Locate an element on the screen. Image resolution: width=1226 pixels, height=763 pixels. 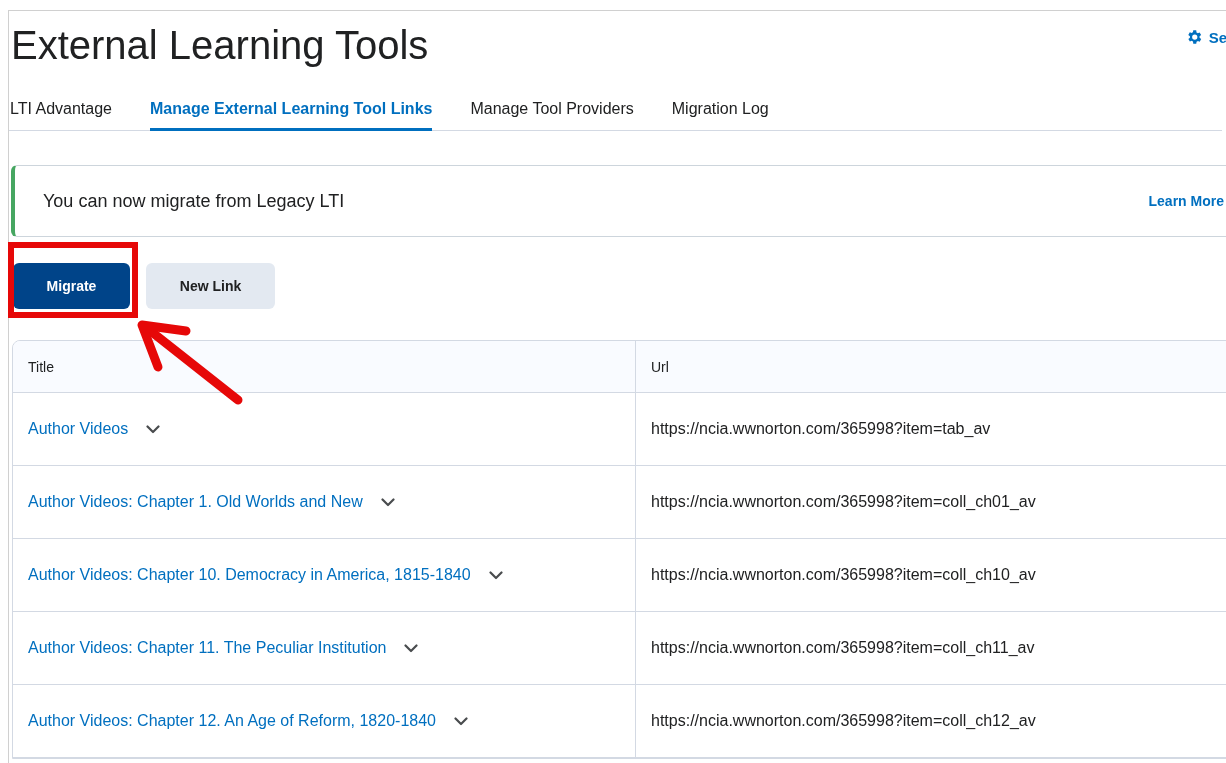
tab: Manage External Learning Tool Links is located at coordinates (291, 115).